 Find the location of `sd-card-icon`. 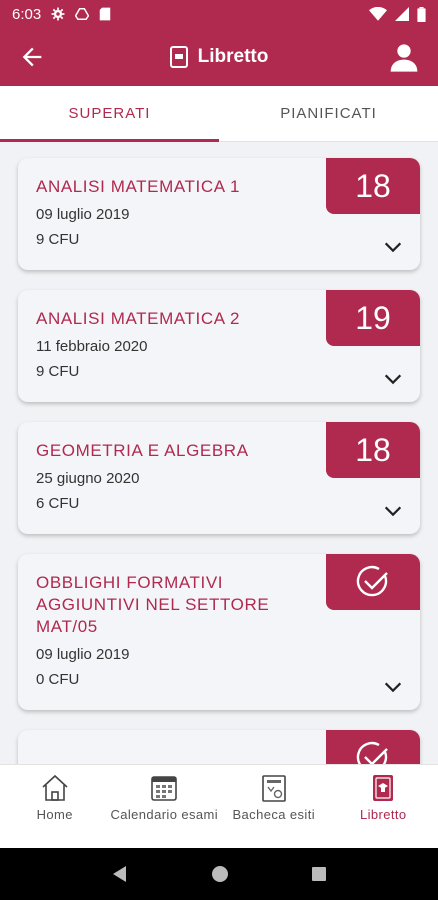

sd-card-icon is located at coordinates (105, 14).